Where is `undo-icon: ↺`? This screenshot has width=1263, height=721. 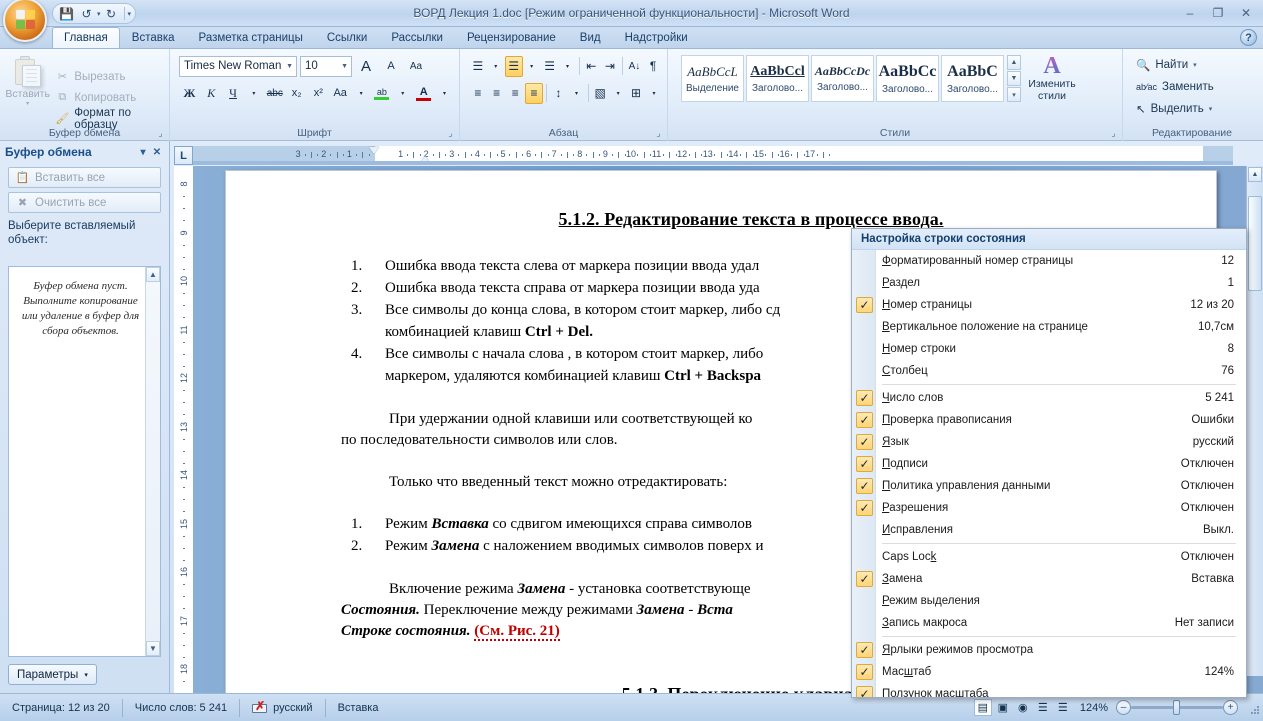 undo-icon: ↺ is located at coordinates (86, 13).